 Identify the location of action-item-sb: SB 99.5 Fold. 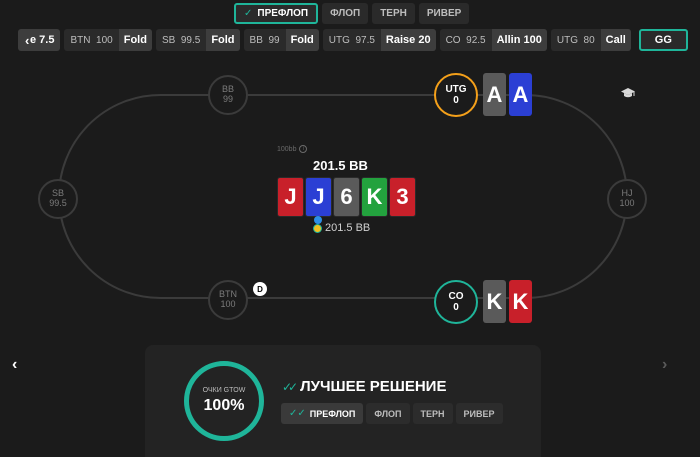
(197, 40).